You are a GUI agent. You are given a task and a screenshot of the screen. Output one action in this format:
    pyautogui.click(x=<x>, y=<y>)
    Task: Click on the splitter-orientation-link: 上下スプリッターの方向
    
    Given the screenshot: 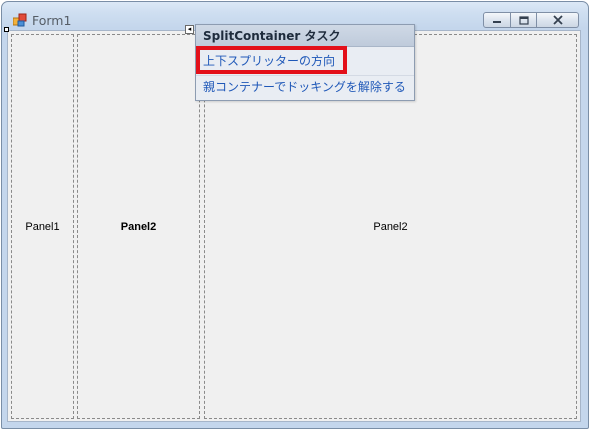 What is the action you would take?
    pyautogui.click(x=308, y=61)
    